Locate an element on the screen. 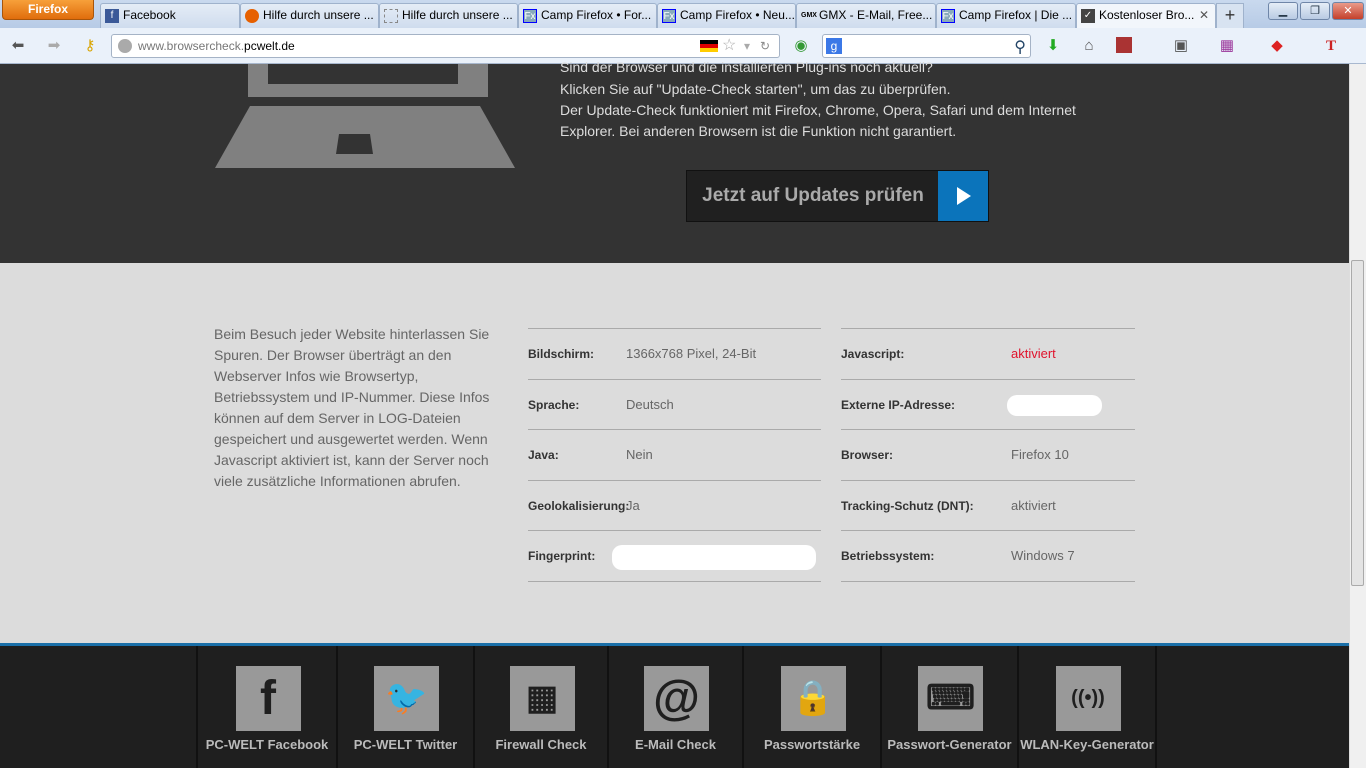 Image resolution: width=1366 pixels, height=768 pixels. firefox-icon is located at coordinates (252, 16).